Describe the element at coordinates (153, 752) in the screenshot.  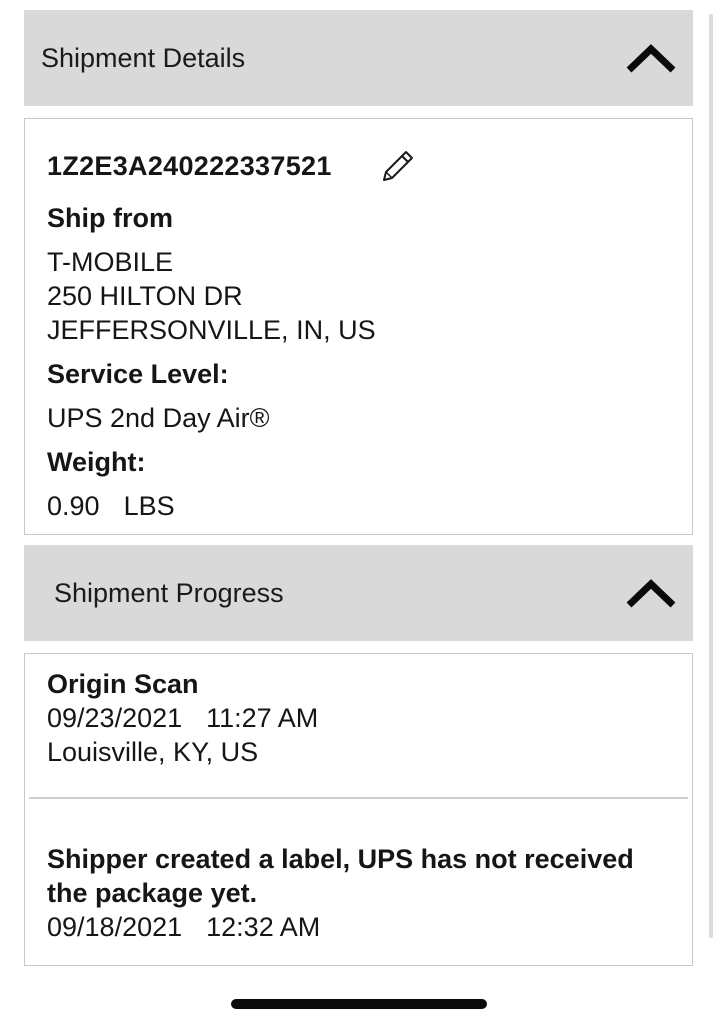
I see `event-location: Louisville, KY, US` at that location.